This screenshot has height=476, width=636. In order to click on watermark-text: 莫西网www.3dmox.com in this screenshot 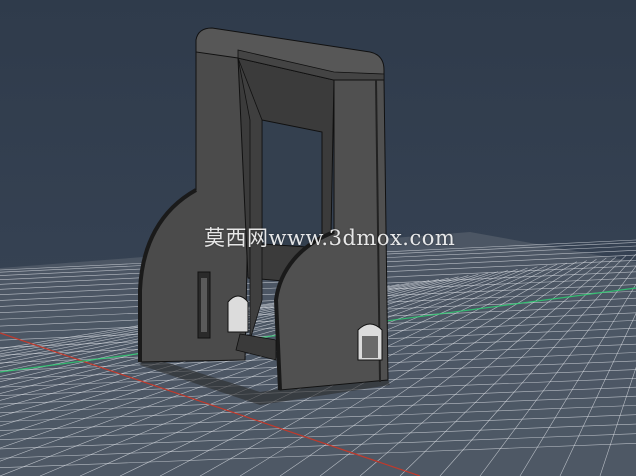, I will do `click(330, 238)`.